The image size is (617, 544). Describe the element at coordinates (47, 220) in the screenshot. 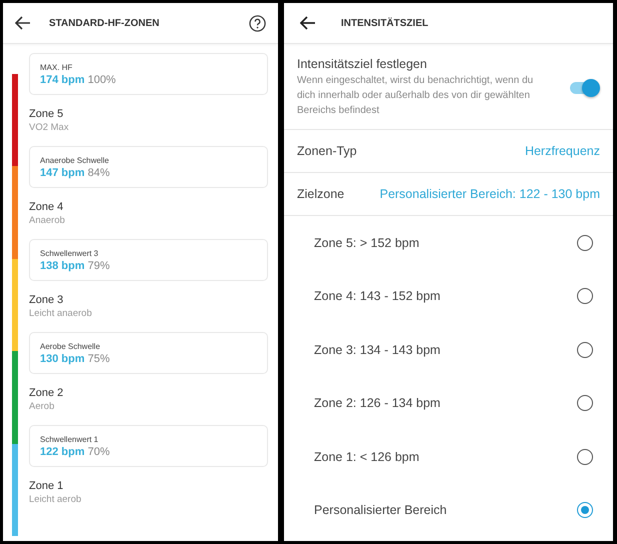

I see `zone-description: Anaerob` at that location.